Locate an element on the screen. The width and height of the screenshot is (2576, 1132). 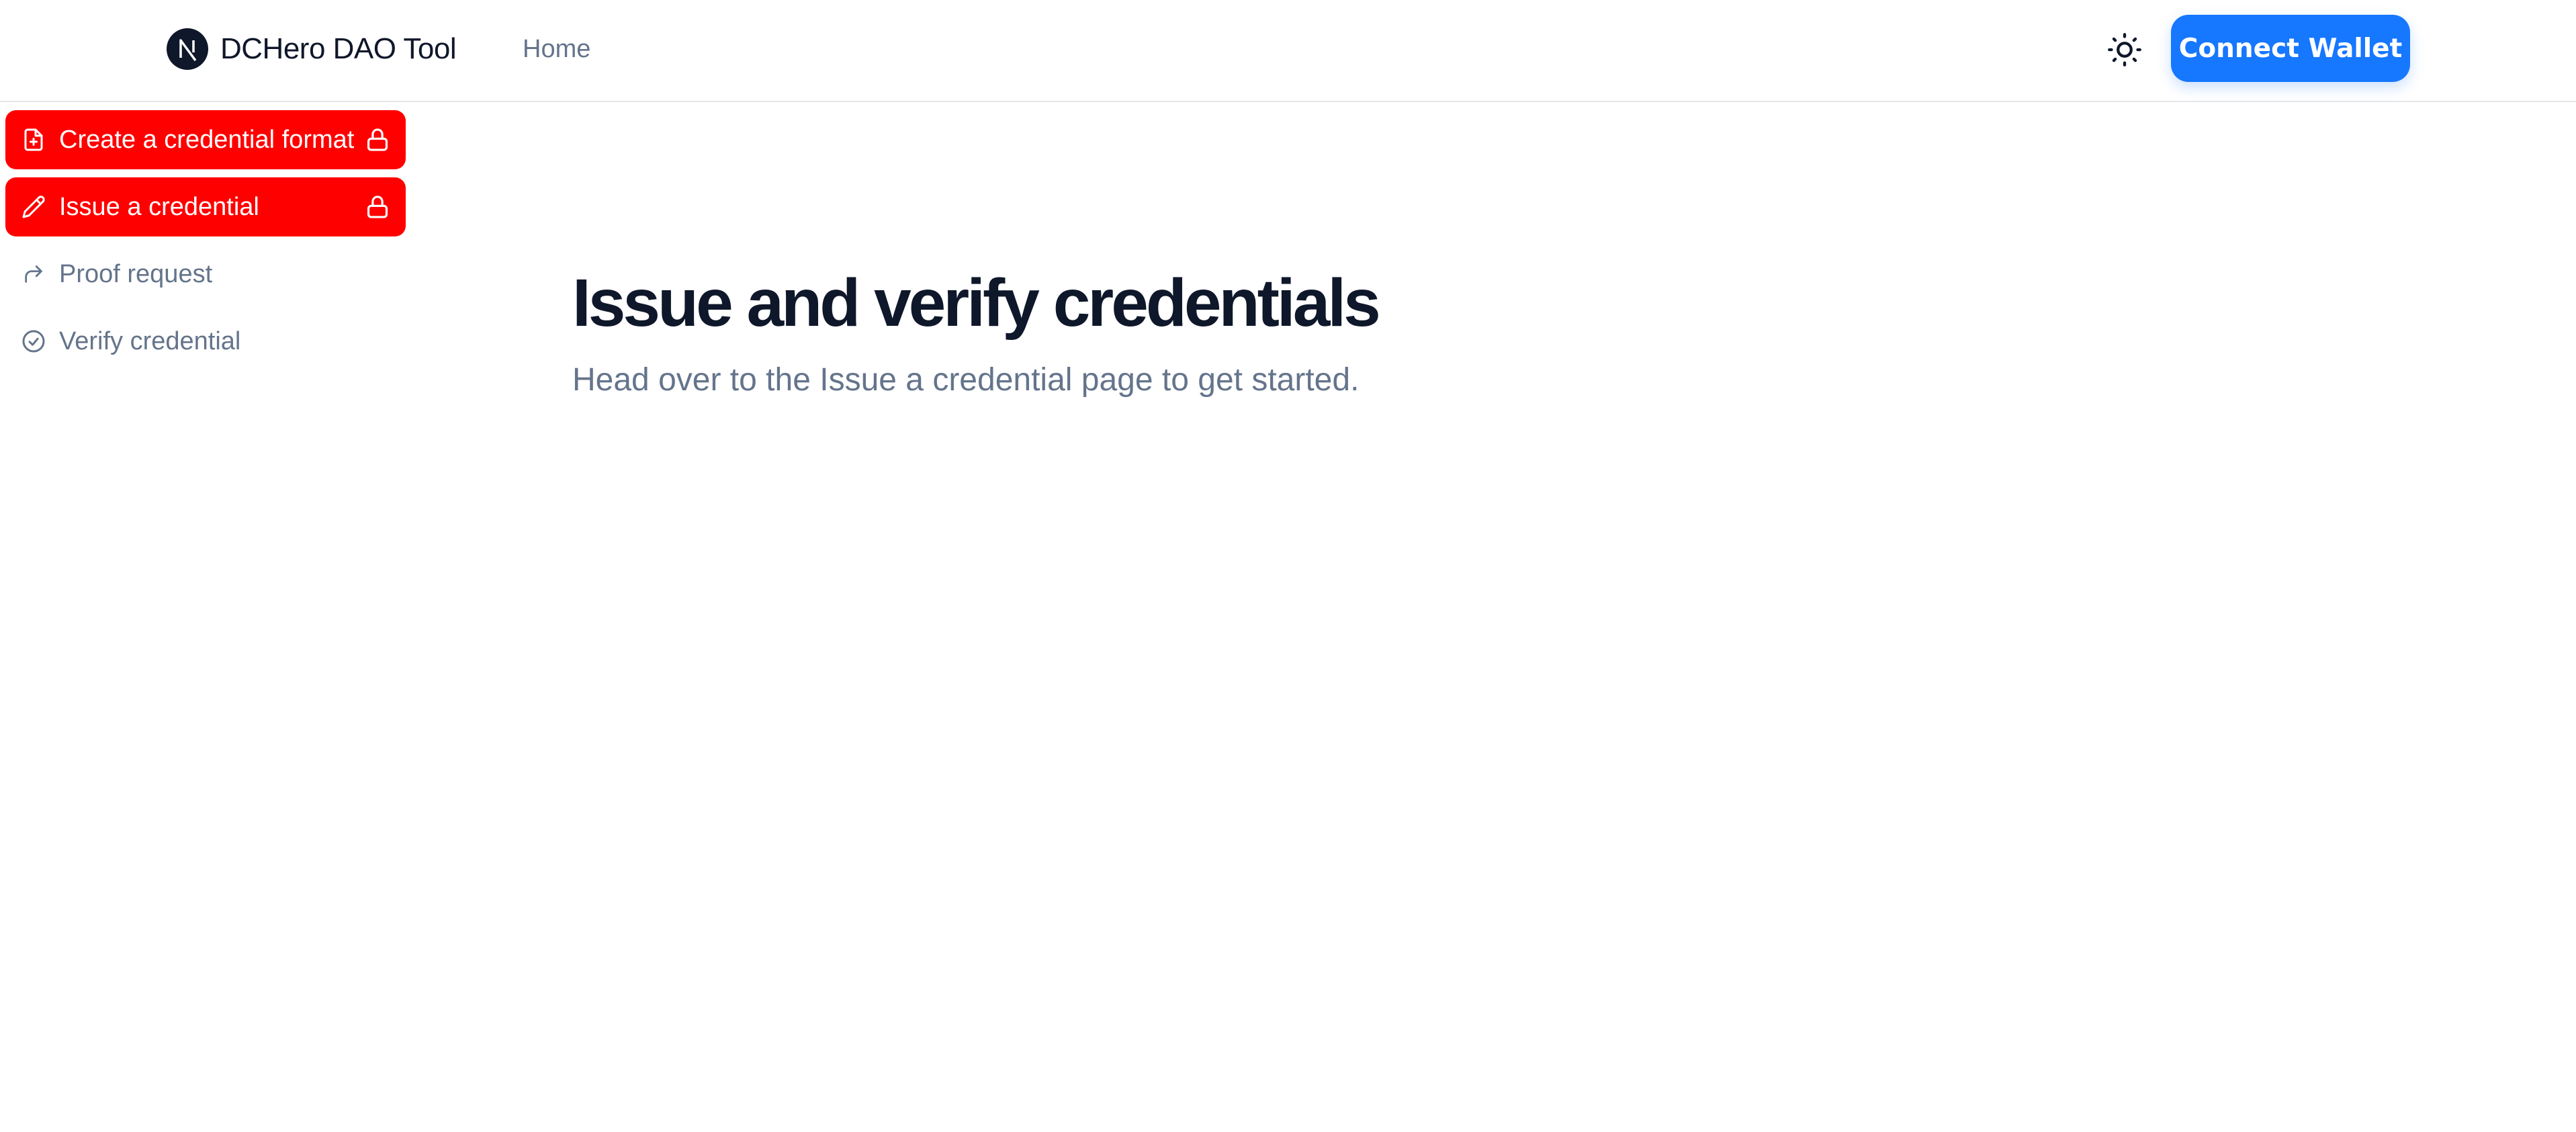
sidebar-item-label: Issue a credential is located at coordinates (159, 206).